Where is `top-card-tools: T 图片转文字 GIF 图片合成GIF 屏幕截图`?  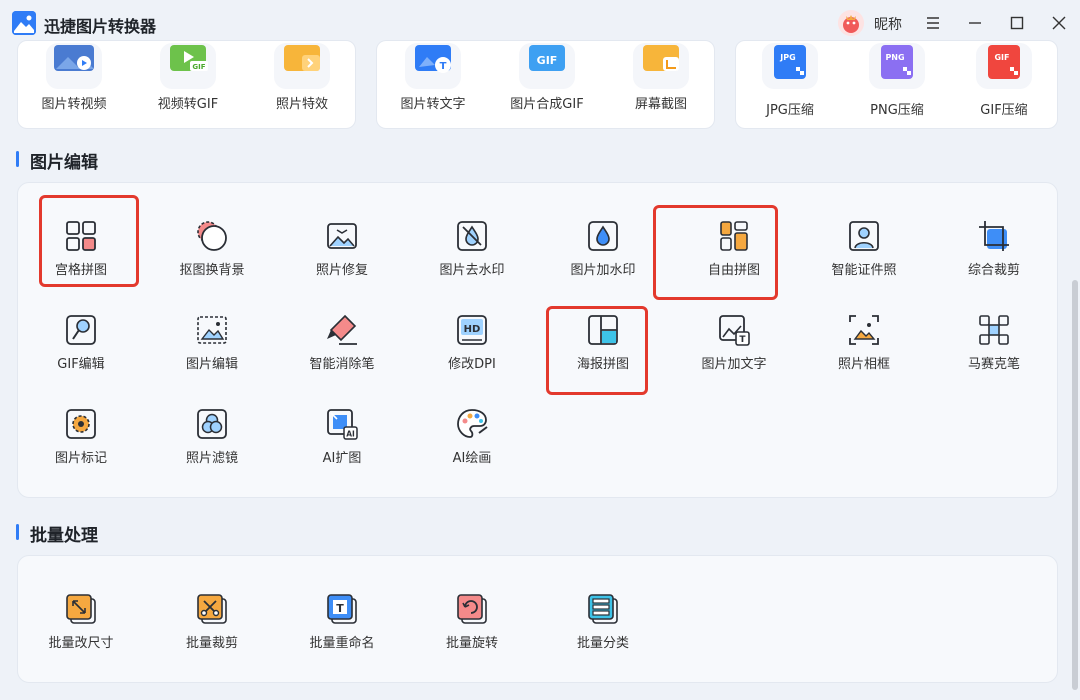
top-card-tools: T 图片转文字 GIF 图片合成GIF 屏幕截图 is located at coordinates (545, 84).